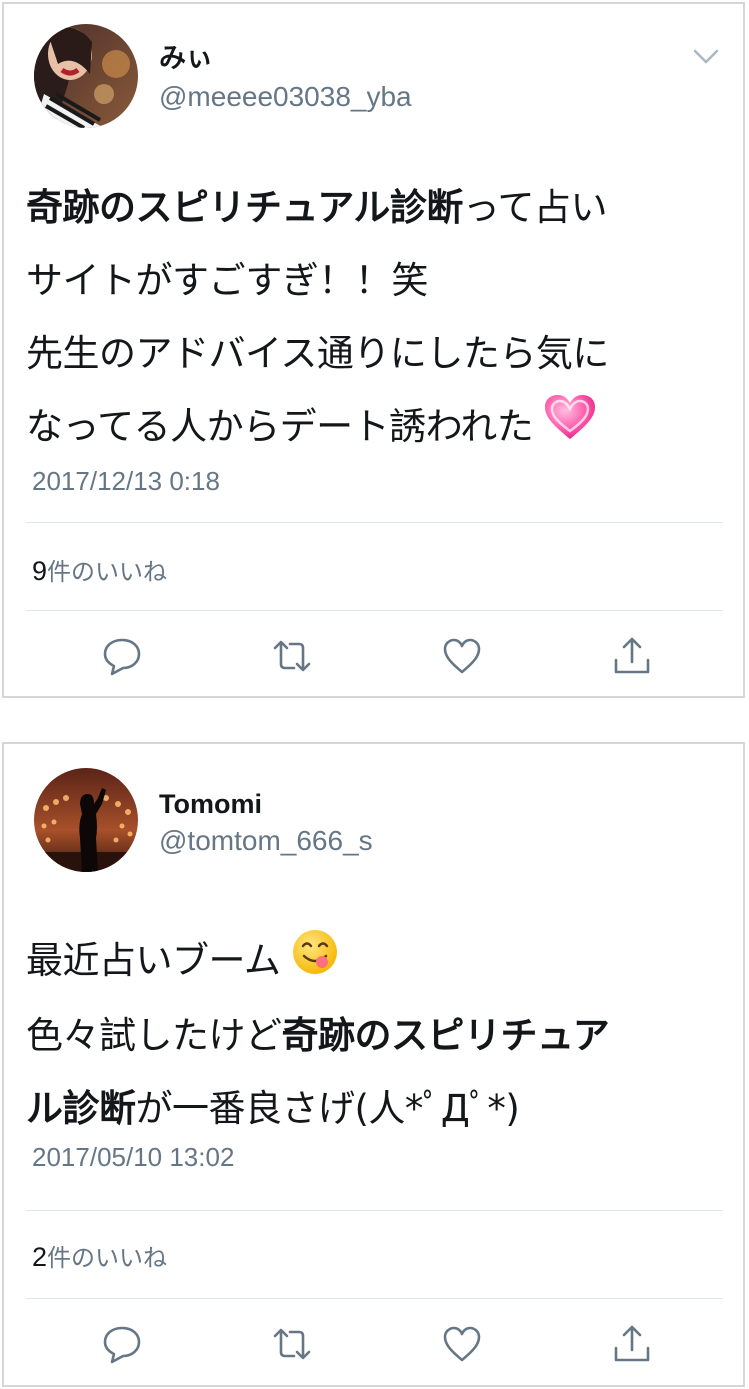  Describe the element at coordinates (280, 426) in the screenshot. I see `tweet-text-segment: なってる人からデート誘われた` at that location.